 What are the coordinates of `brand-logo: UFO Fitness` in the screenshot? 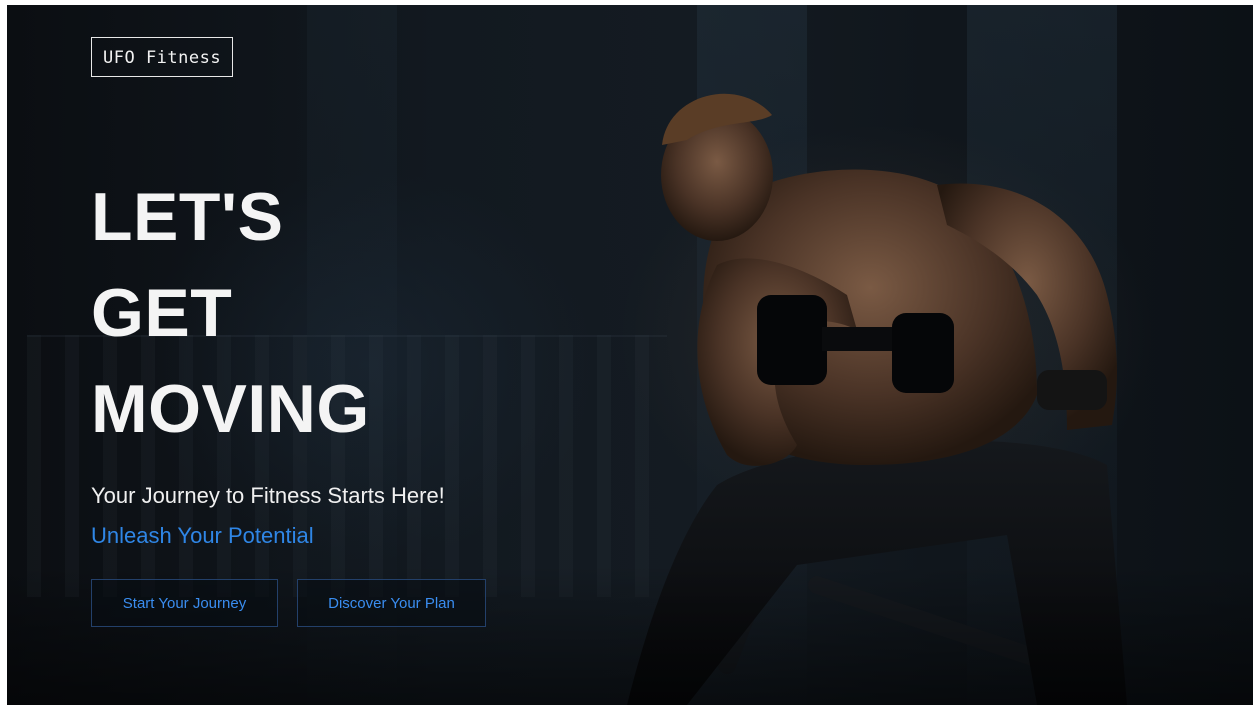 It's located at (162, 57).